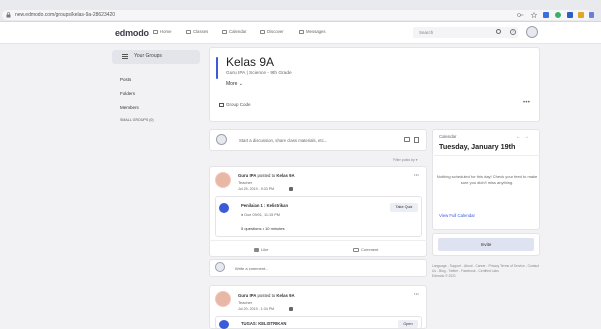 This screenshot has height=329, width=601. Describe the element at coordinates (129, 107) in the screenshot. I see `sidebar-item-members: Members` at that location.